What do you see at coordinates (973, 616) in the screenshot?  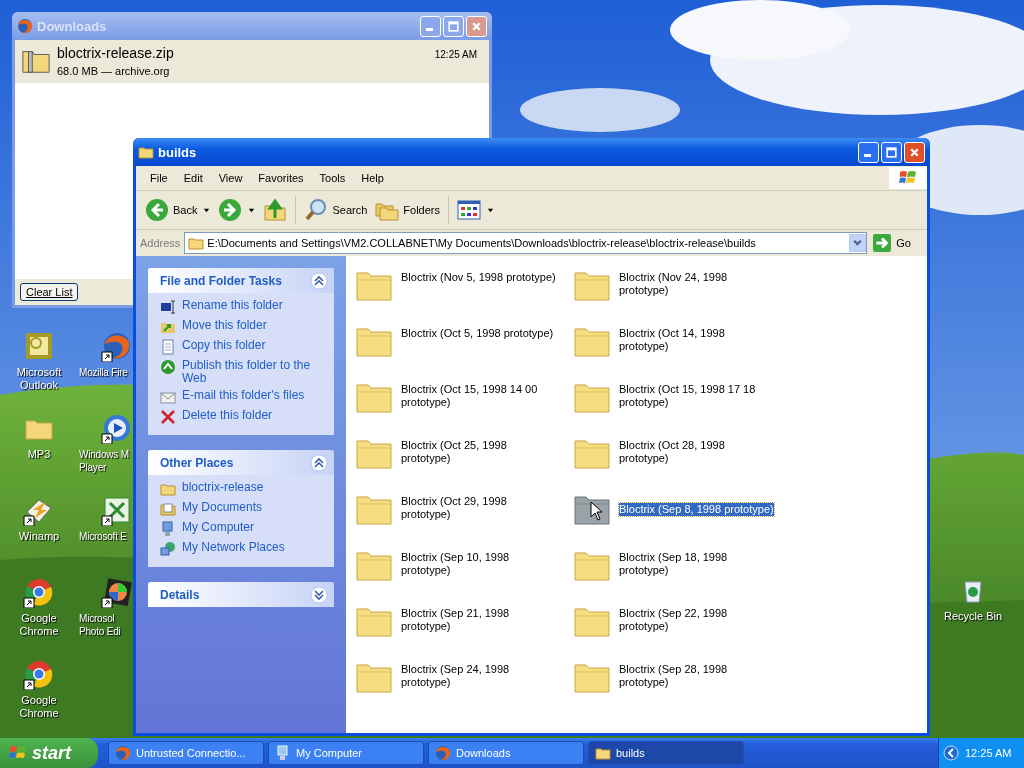 I see `icon-label: Recycle Bin` at bounding box center [973, 616].